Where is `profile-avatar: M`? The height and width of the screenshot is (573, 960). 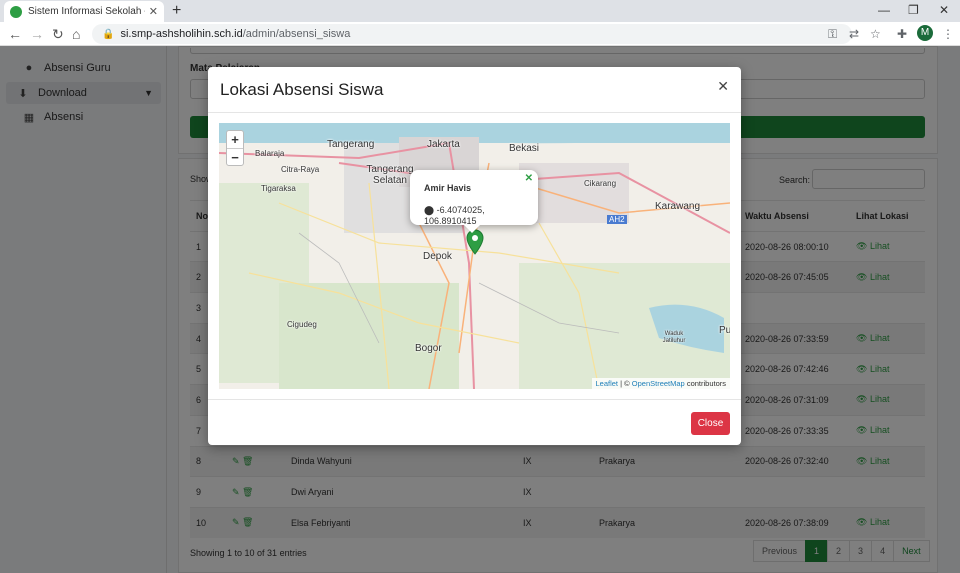
profile-avatar: M is located at coordinates (925, 33).